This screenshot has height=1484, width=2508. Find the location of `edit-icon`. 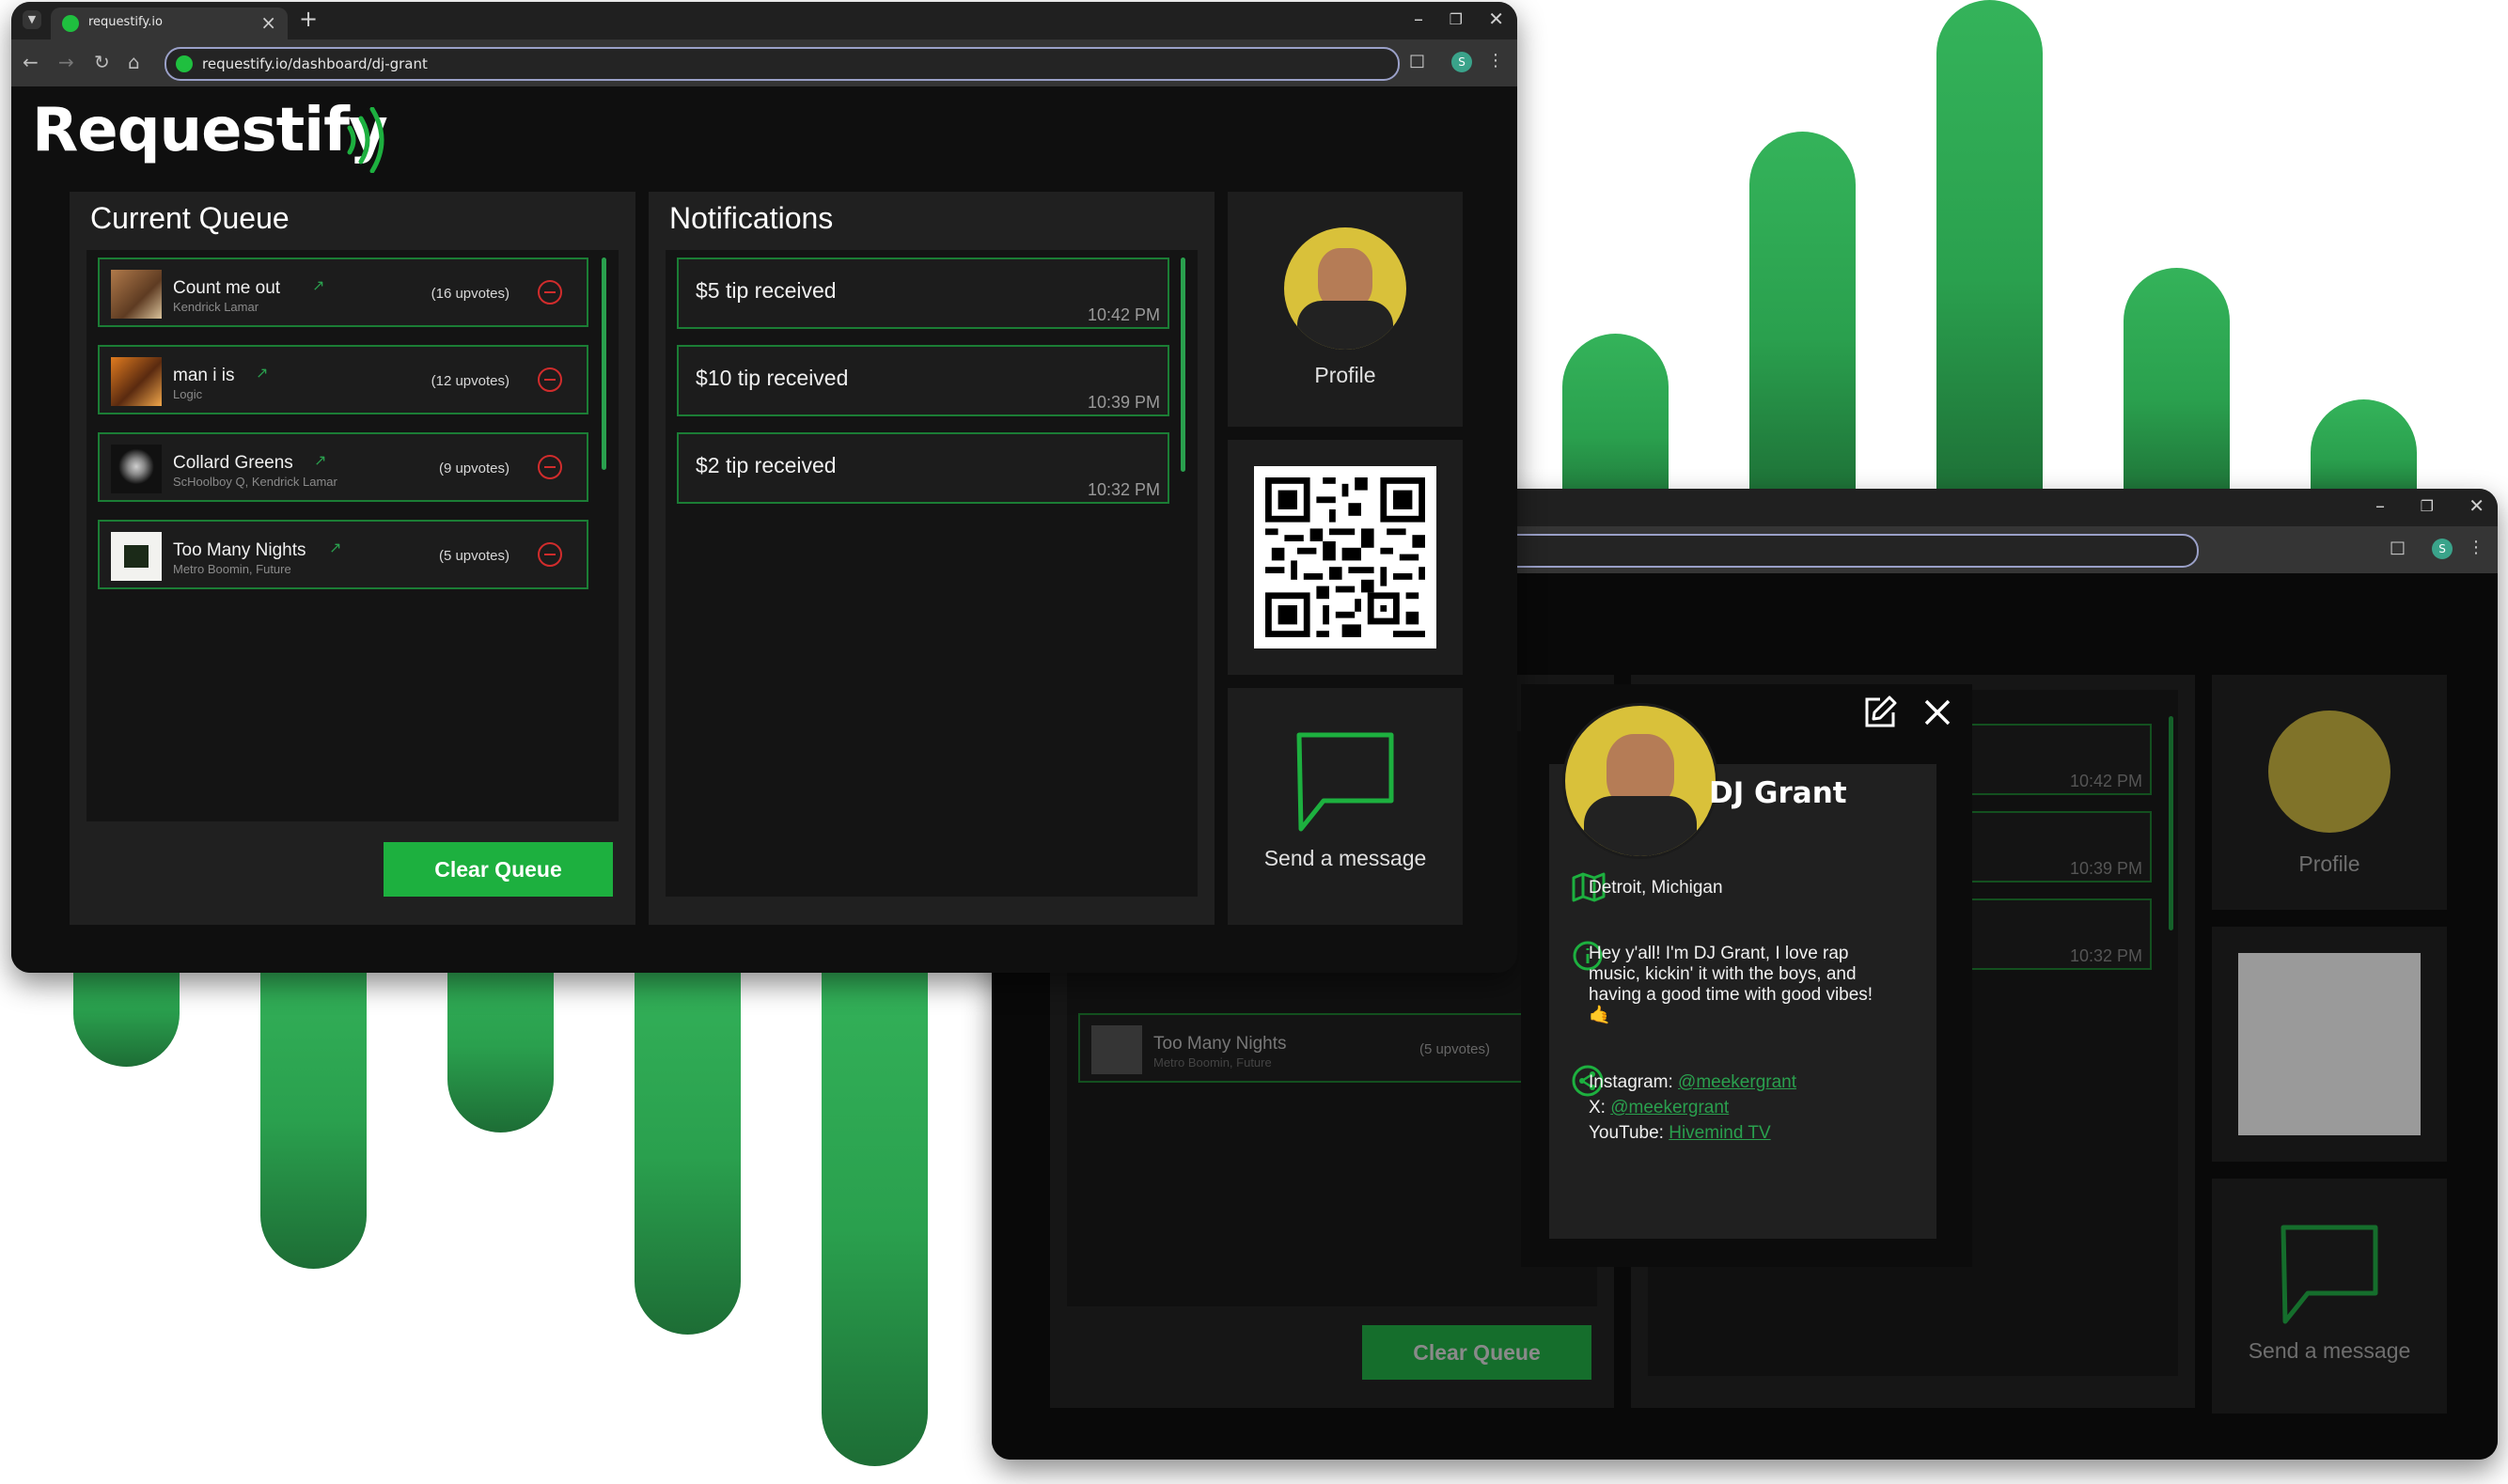

edit-icon is located at coordinates (1880, 712).